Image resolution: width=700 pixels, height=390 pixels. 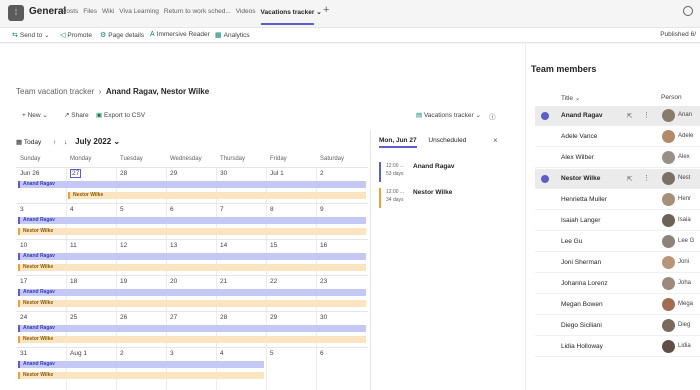 What do you see at coordinates (76, 115) in the screenshot?
I see `share-button: ↗ Share` at bounding box center [76, 115].